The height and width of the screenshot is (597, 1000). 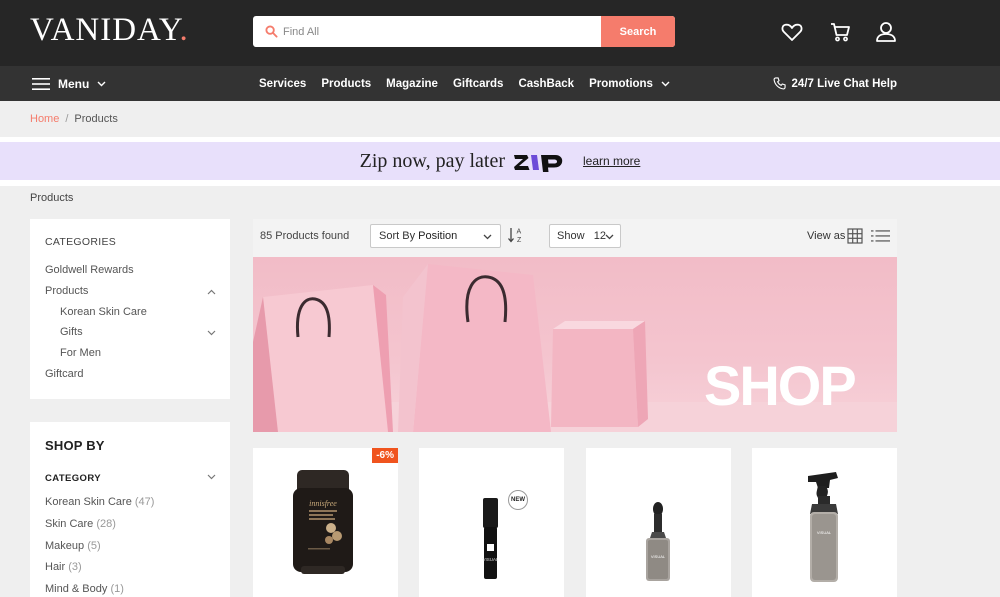 What do you see at coordinates (71, 332) in the screenshot?
I see `category-gifts: Gifts` at bounding box center [71, 332].